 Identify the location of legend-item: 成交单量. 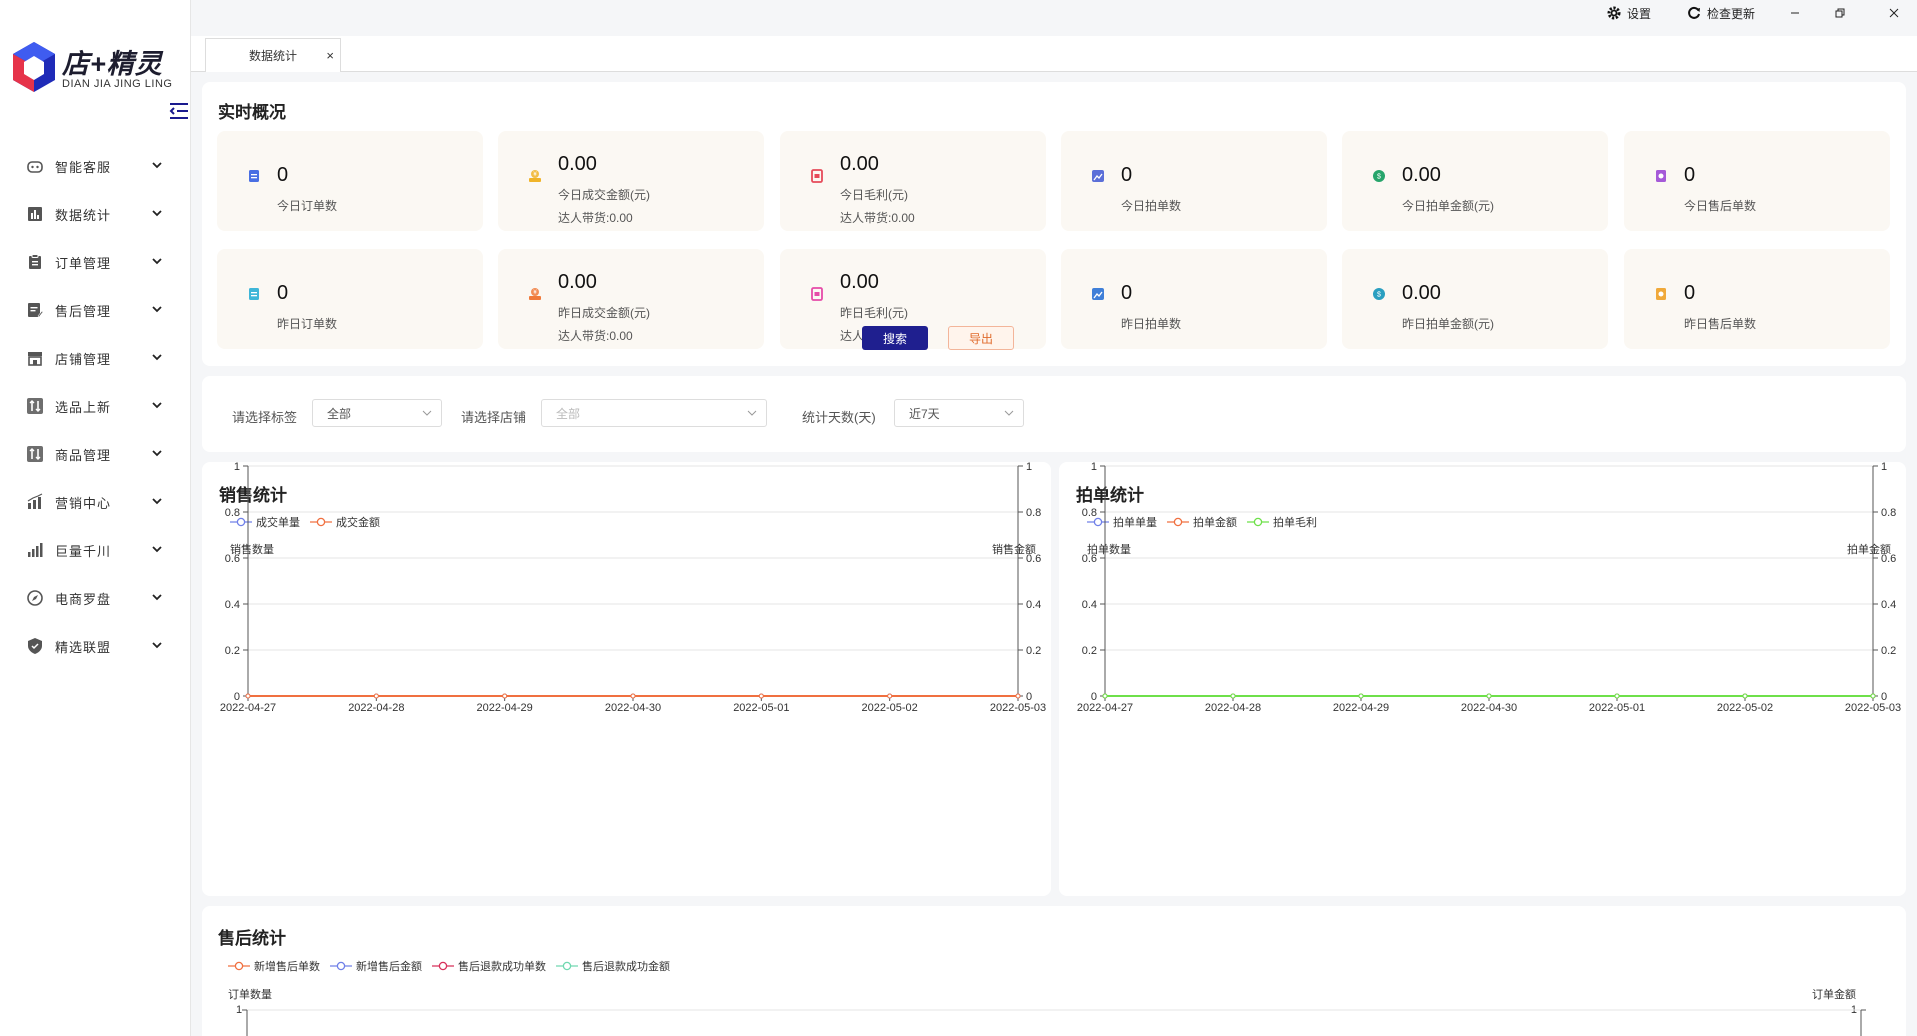
(265, 522).